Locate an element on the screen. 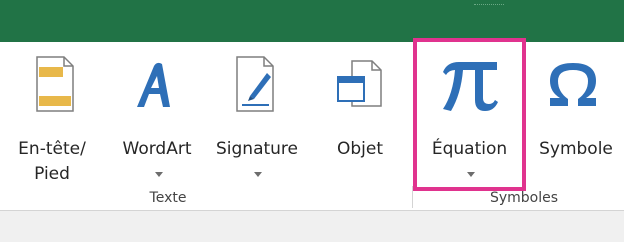 The height and width of the screenshot is (242, 624). group-label-symboles: Symboles is located at coordinates (524, 198).